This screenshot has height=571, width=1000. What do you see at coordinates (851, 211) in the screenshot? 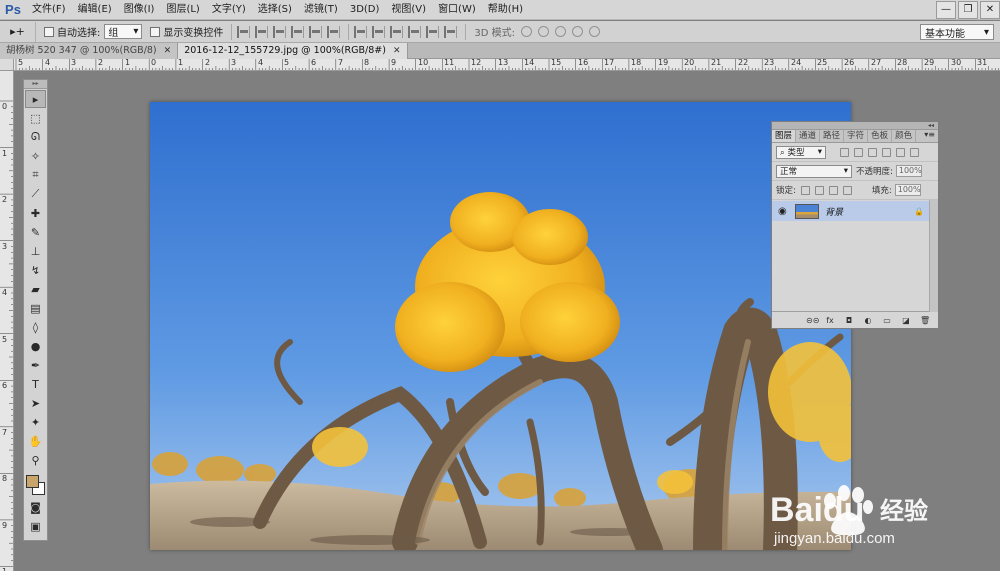
I see `layer-row-background: ◉ 背景 🔒` at bounding box center [851, 211].